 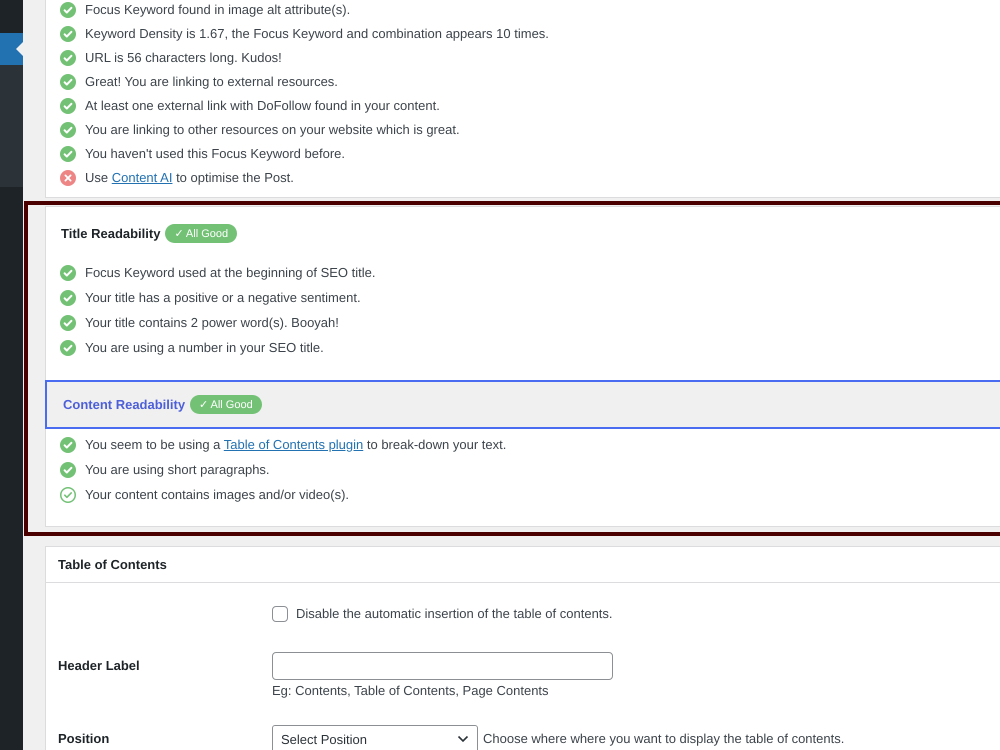 I want to click on field-hint: Choose where where you want to display the table of contents., so click(x=663, y=739).